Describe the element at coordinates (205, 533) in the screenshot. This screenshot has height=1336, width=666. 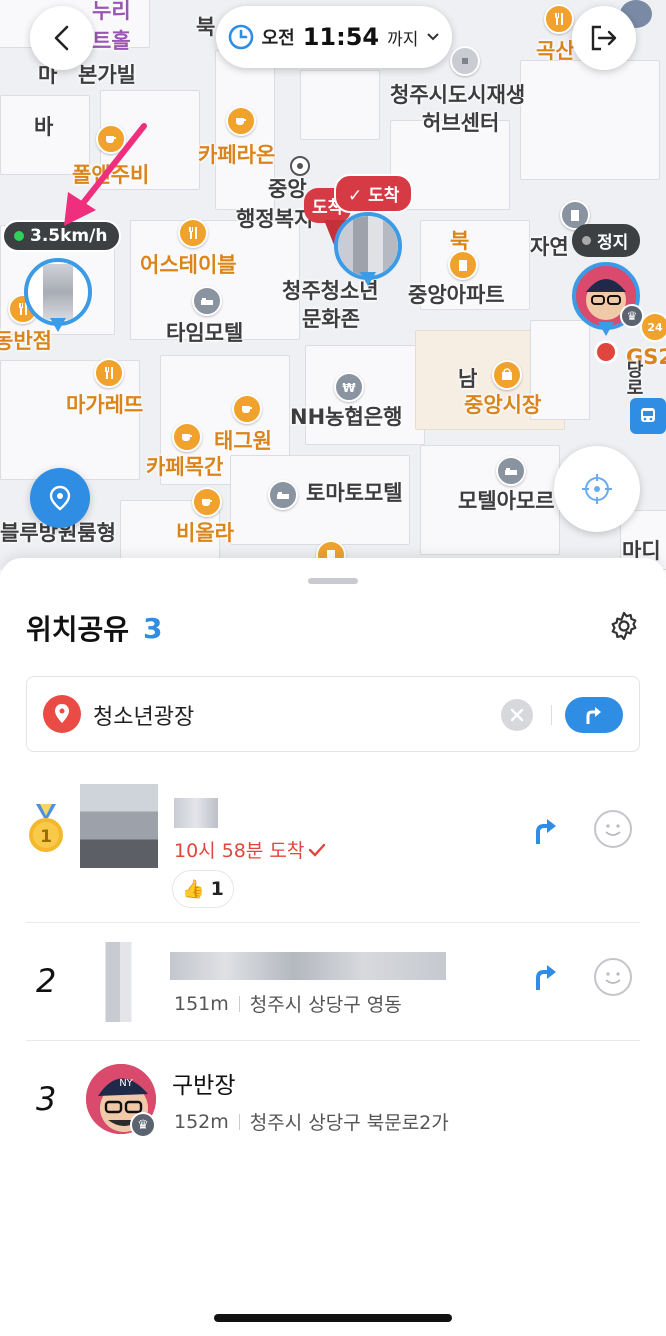
I see `map-label: 비올라` at that location.